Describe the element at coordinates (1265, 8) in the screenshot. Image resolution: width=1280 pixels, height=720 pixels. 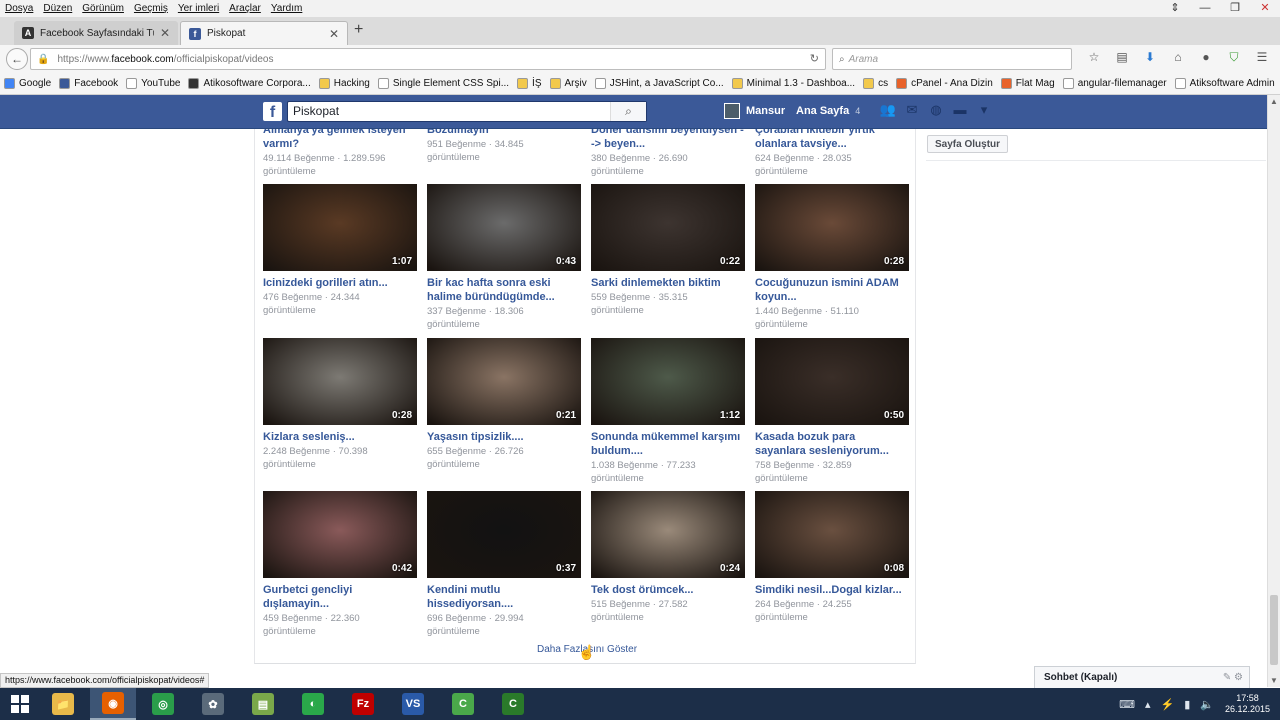
I see `close-window-icon: ✕` at that location.